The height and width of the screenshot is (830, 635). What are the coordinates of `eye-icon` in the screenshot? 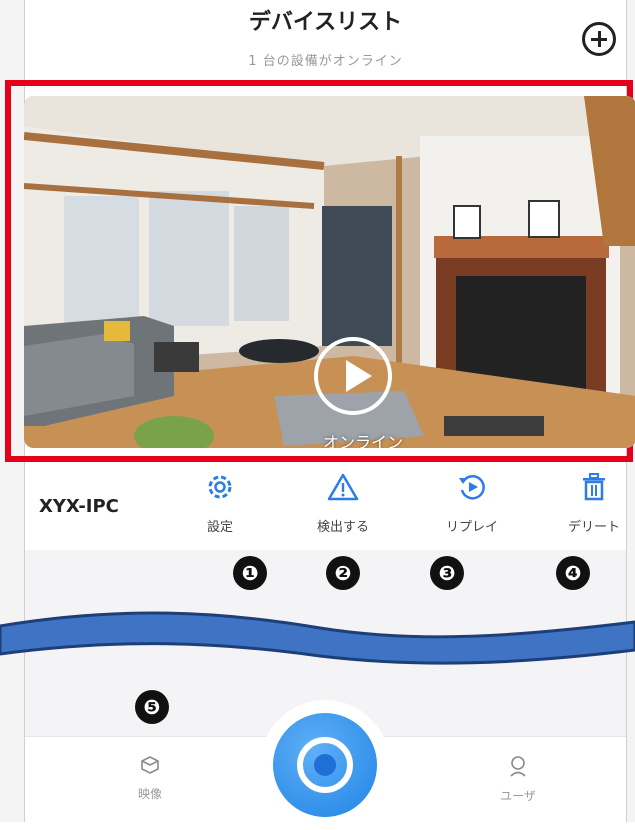 It's located at (325, 765).